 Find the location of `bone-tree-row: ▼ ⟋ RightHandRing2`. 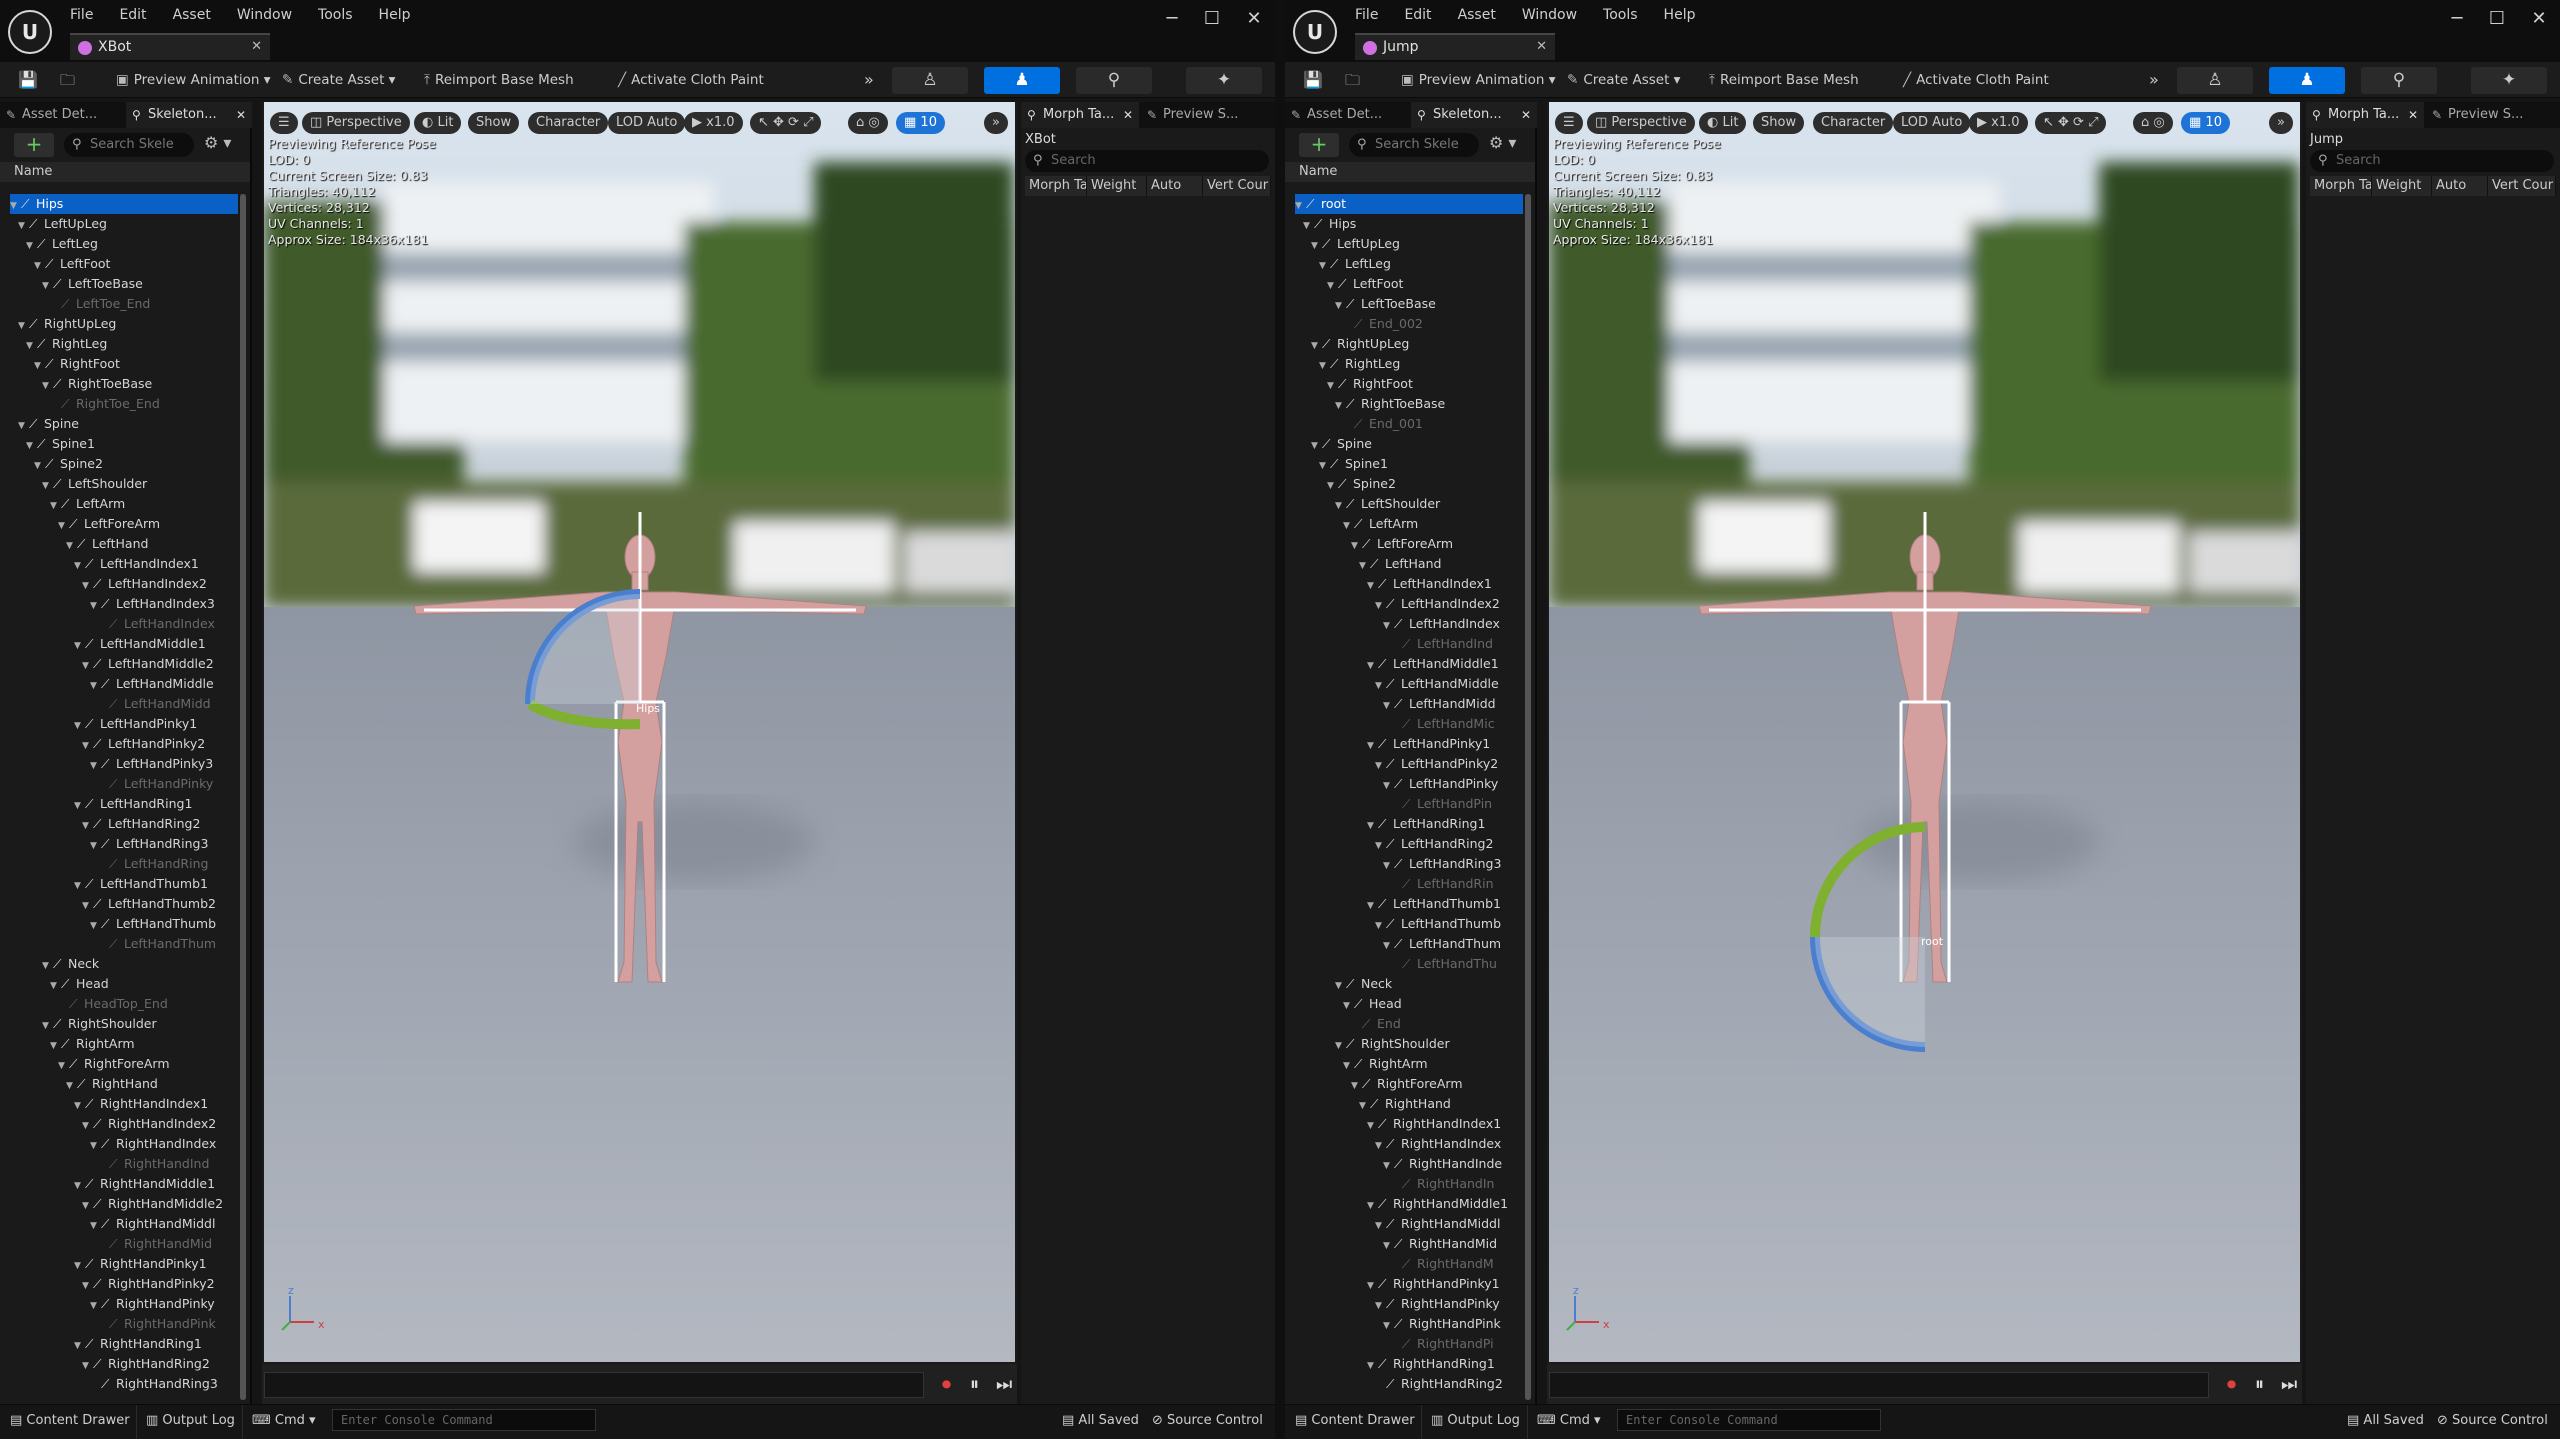

bone-tree-row: ▼ ⟋ RightHandRing2 is located at coordinates (124, 1364).